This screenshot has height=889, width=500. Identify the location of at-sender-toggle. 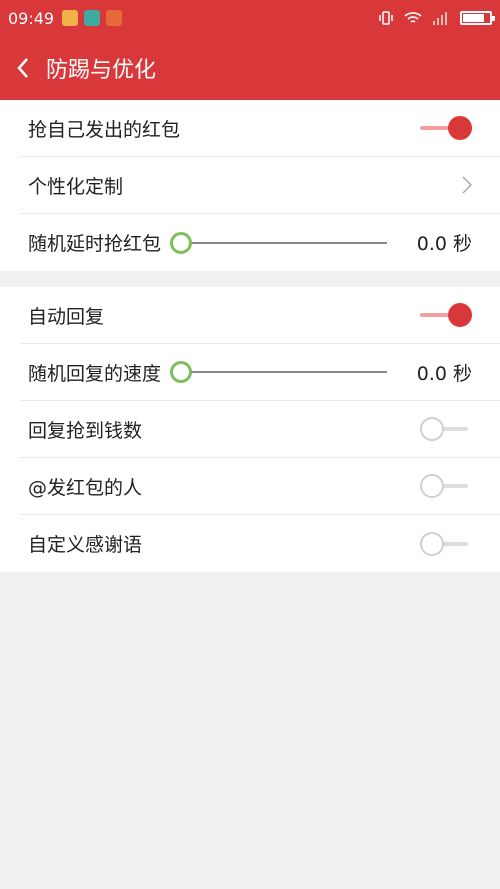
(446, 486).